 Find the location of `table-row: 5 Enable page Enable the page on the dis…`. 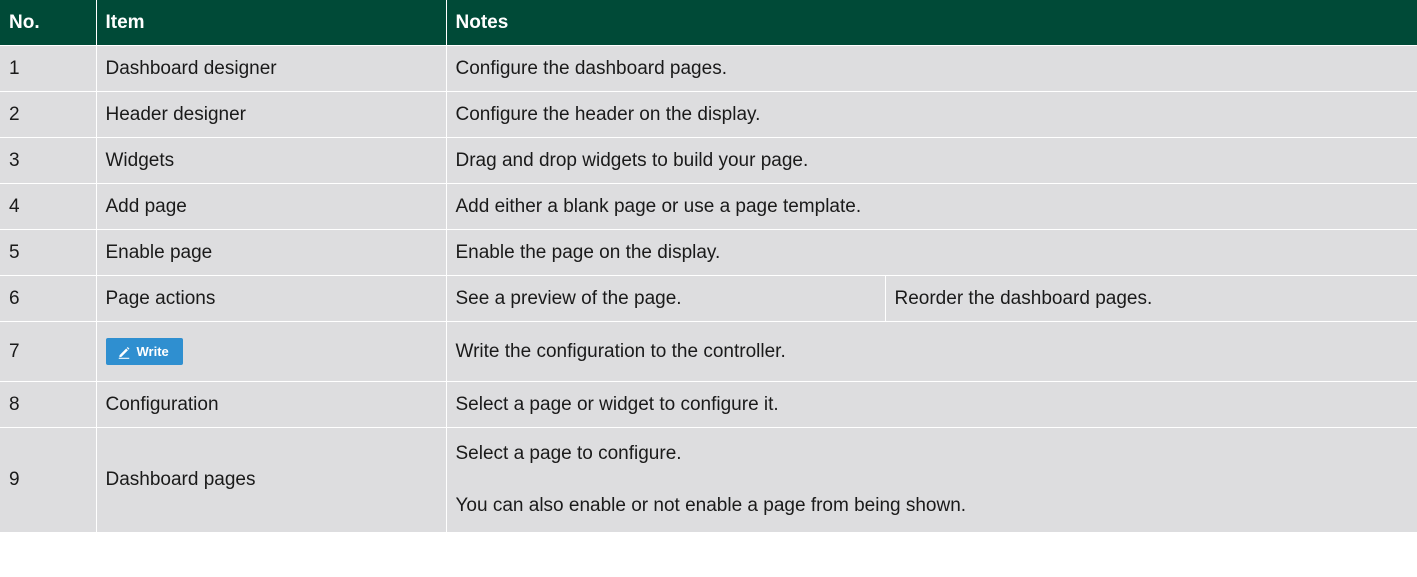

table-row: 5 Enable page Enable the page on the dis… is located at coordinates (708, 252).